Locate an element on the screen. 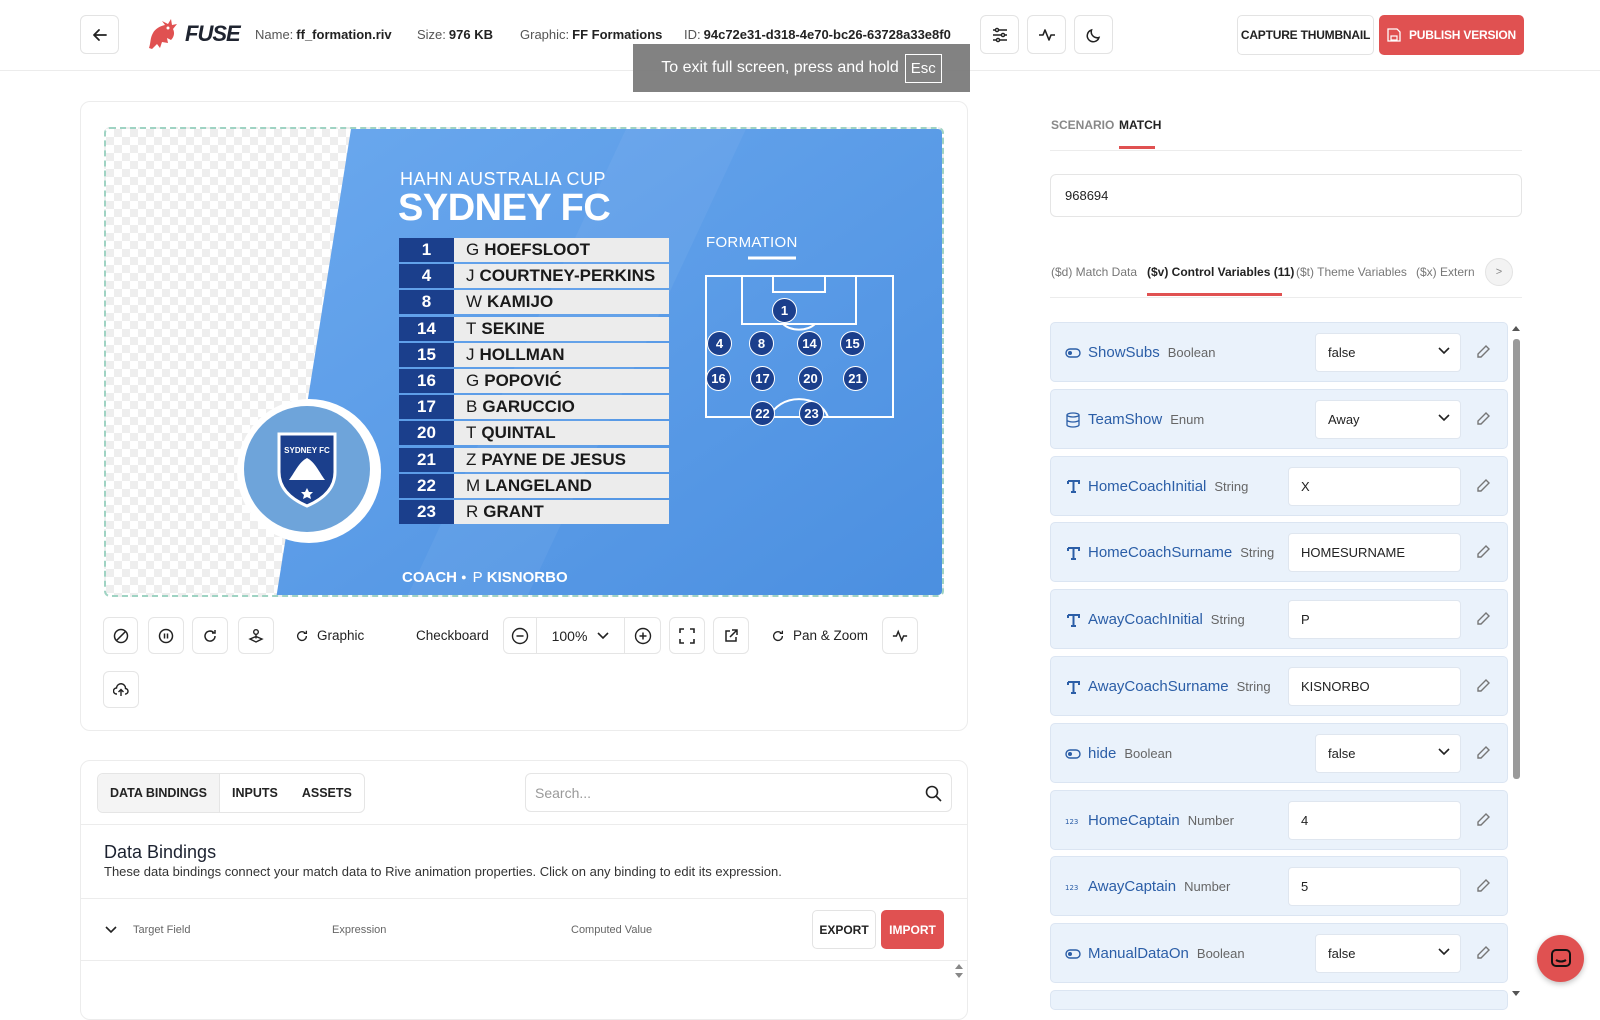  player-number: 21 is located at coordinates (426, 459).